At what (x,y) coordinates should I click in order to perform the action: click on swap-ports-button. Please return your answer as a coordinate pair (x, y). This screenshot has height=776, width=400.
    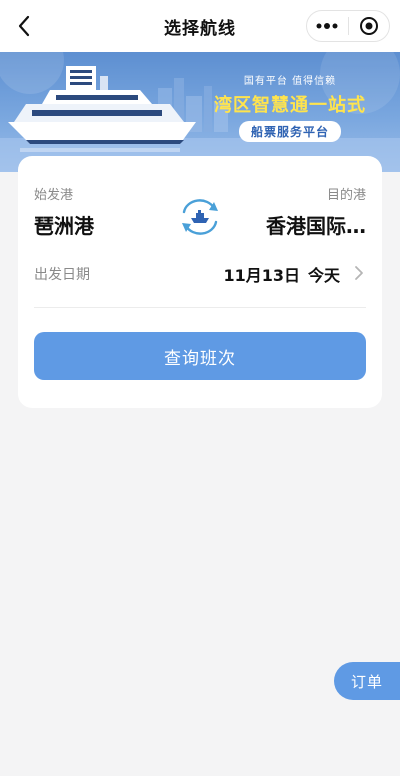
    Looking at the image, I should click on (200, 217).